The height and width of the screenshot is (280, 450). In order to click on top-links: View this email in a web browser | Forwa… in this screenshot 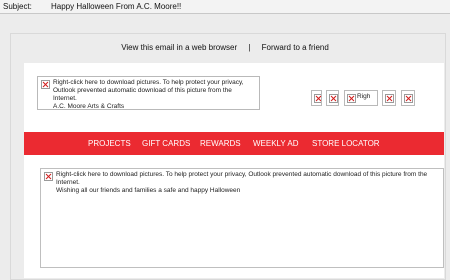, I will do `click(225, 47)`.